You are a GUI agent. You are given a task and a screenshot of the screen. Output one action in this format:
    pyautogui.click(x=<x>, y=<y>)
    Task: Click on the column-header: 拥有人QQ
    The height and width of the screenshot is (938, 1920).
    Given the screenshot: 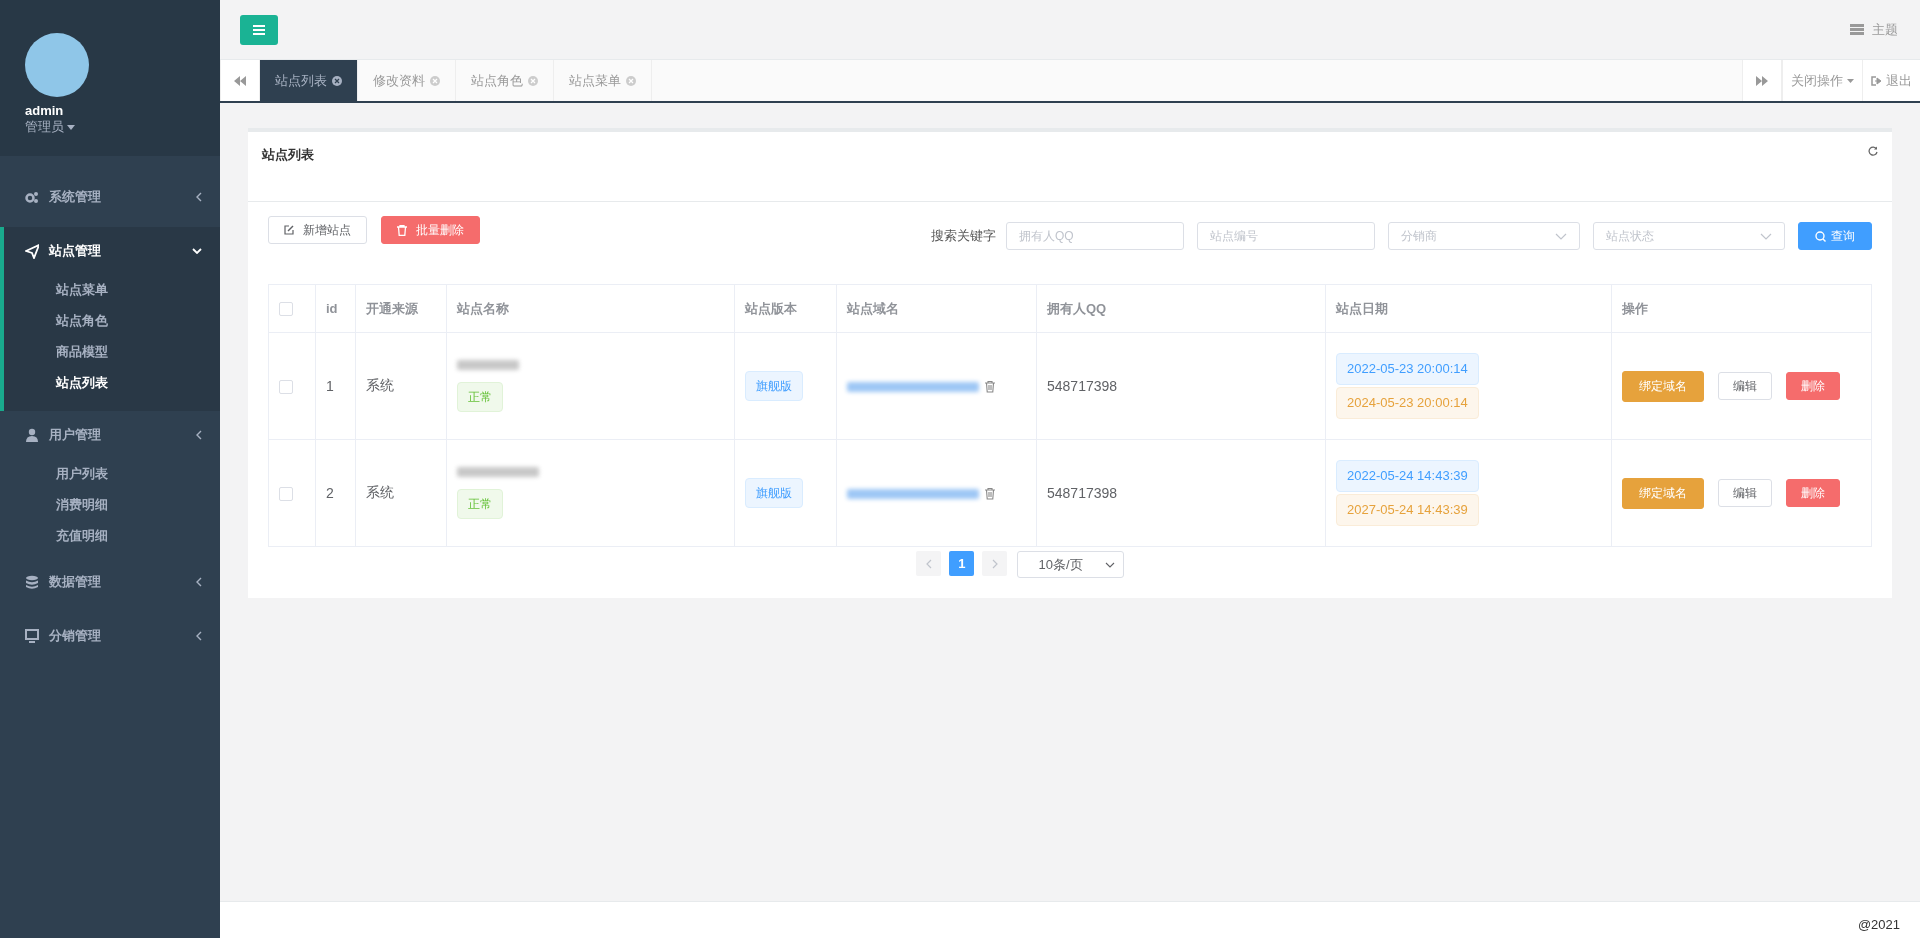 What is the action you would take?
    pyautogui.click(x=1181, y=308)
    